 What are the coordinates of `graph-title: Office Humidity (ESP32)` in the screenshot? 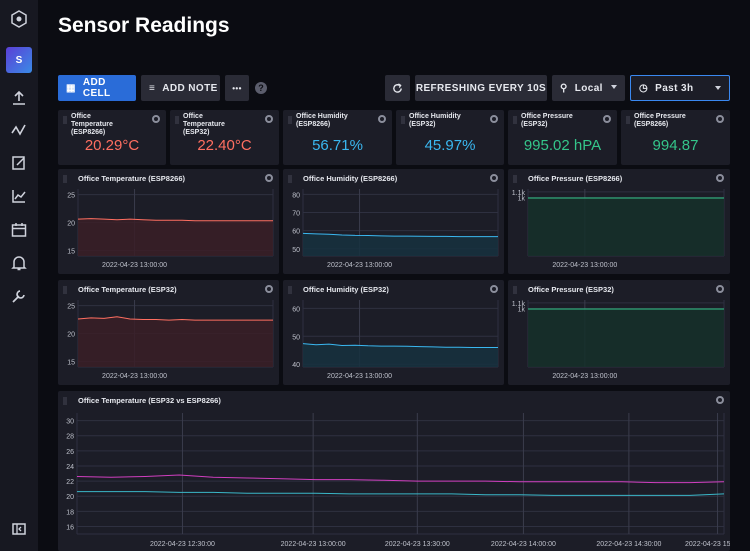 It's located at (346, 289).